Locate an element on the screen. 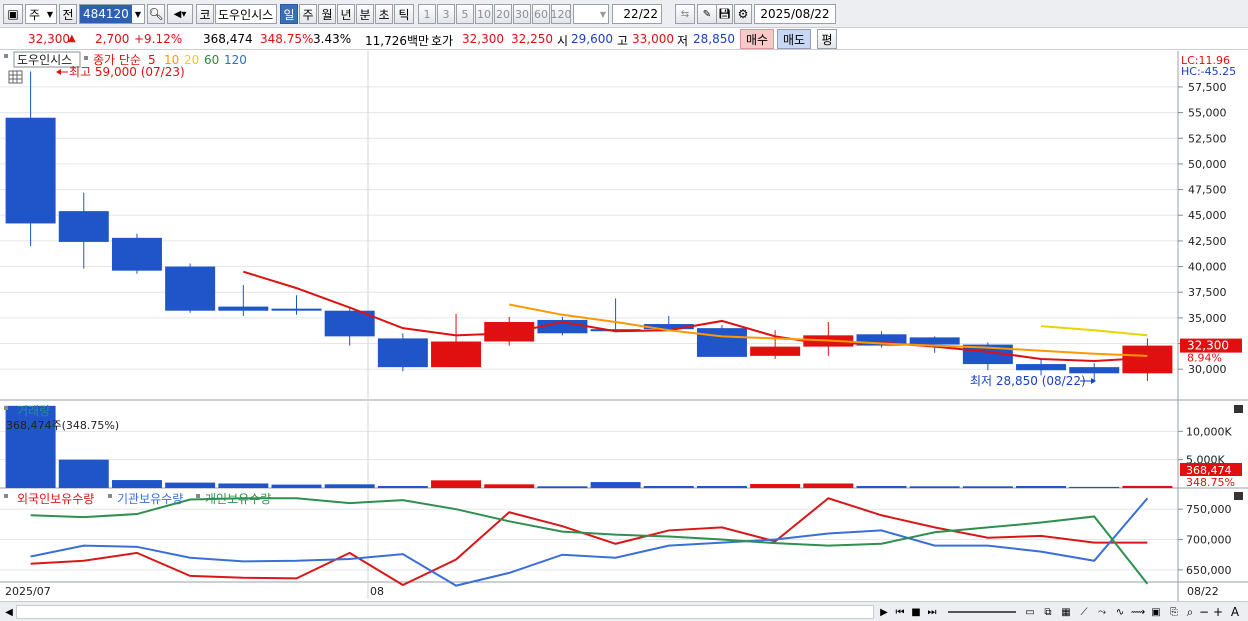 This screenshot has height=621, width=1248. price-change: 2,700 is located at coordinates (112, 39).